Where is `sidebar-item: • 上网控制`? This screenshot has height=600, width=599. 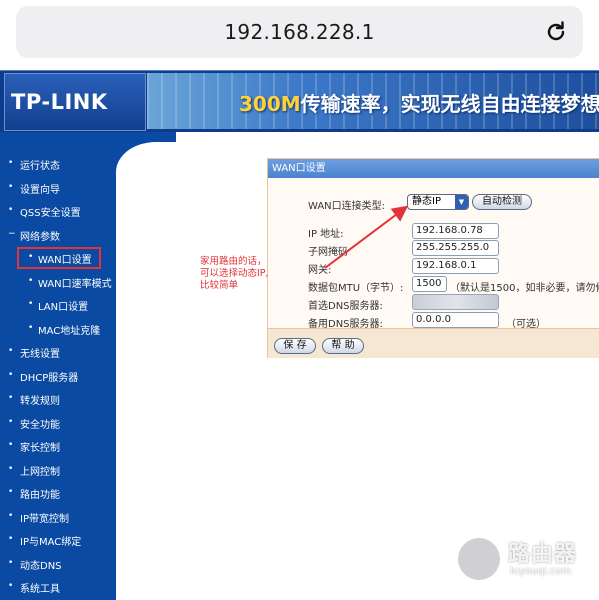 sidebar-item: • 上网控制 is located at coordinates (58, 469).